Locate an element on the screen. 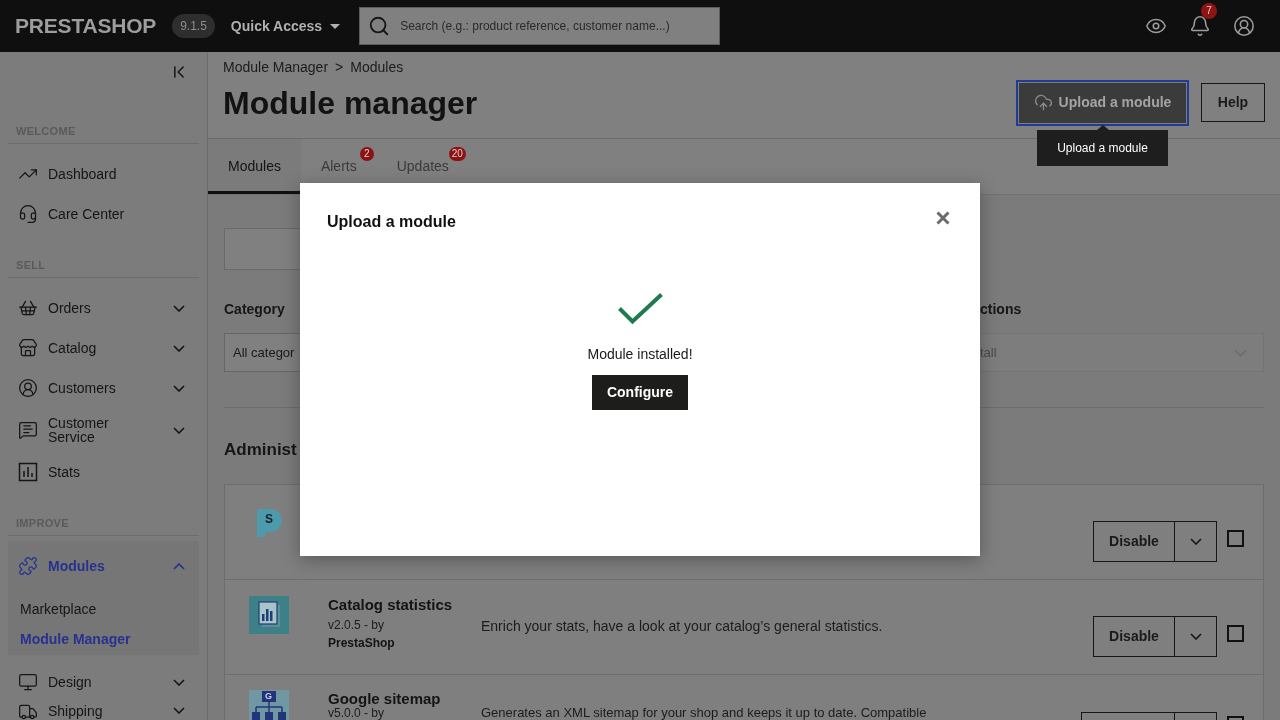 The height and width of the screenshot is (720, 1280). headset-icon is located at coordinates (28, 214).